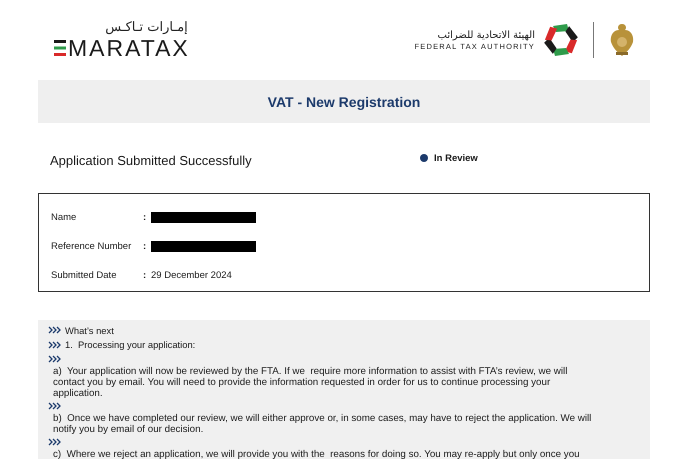 The height and width of the screenshot is (459, 680). What do you see at coordinates (91, 246) in the screenshot?
I see `field-label: Reference Number` at bounding box center [91, 246].